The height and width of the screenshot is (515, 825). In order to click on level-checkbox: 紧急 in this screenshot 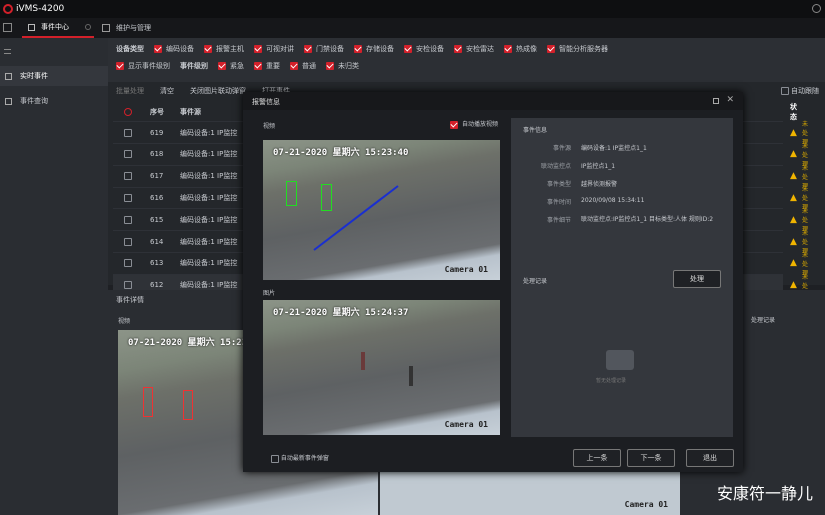, I will do `click(231, 66)`.